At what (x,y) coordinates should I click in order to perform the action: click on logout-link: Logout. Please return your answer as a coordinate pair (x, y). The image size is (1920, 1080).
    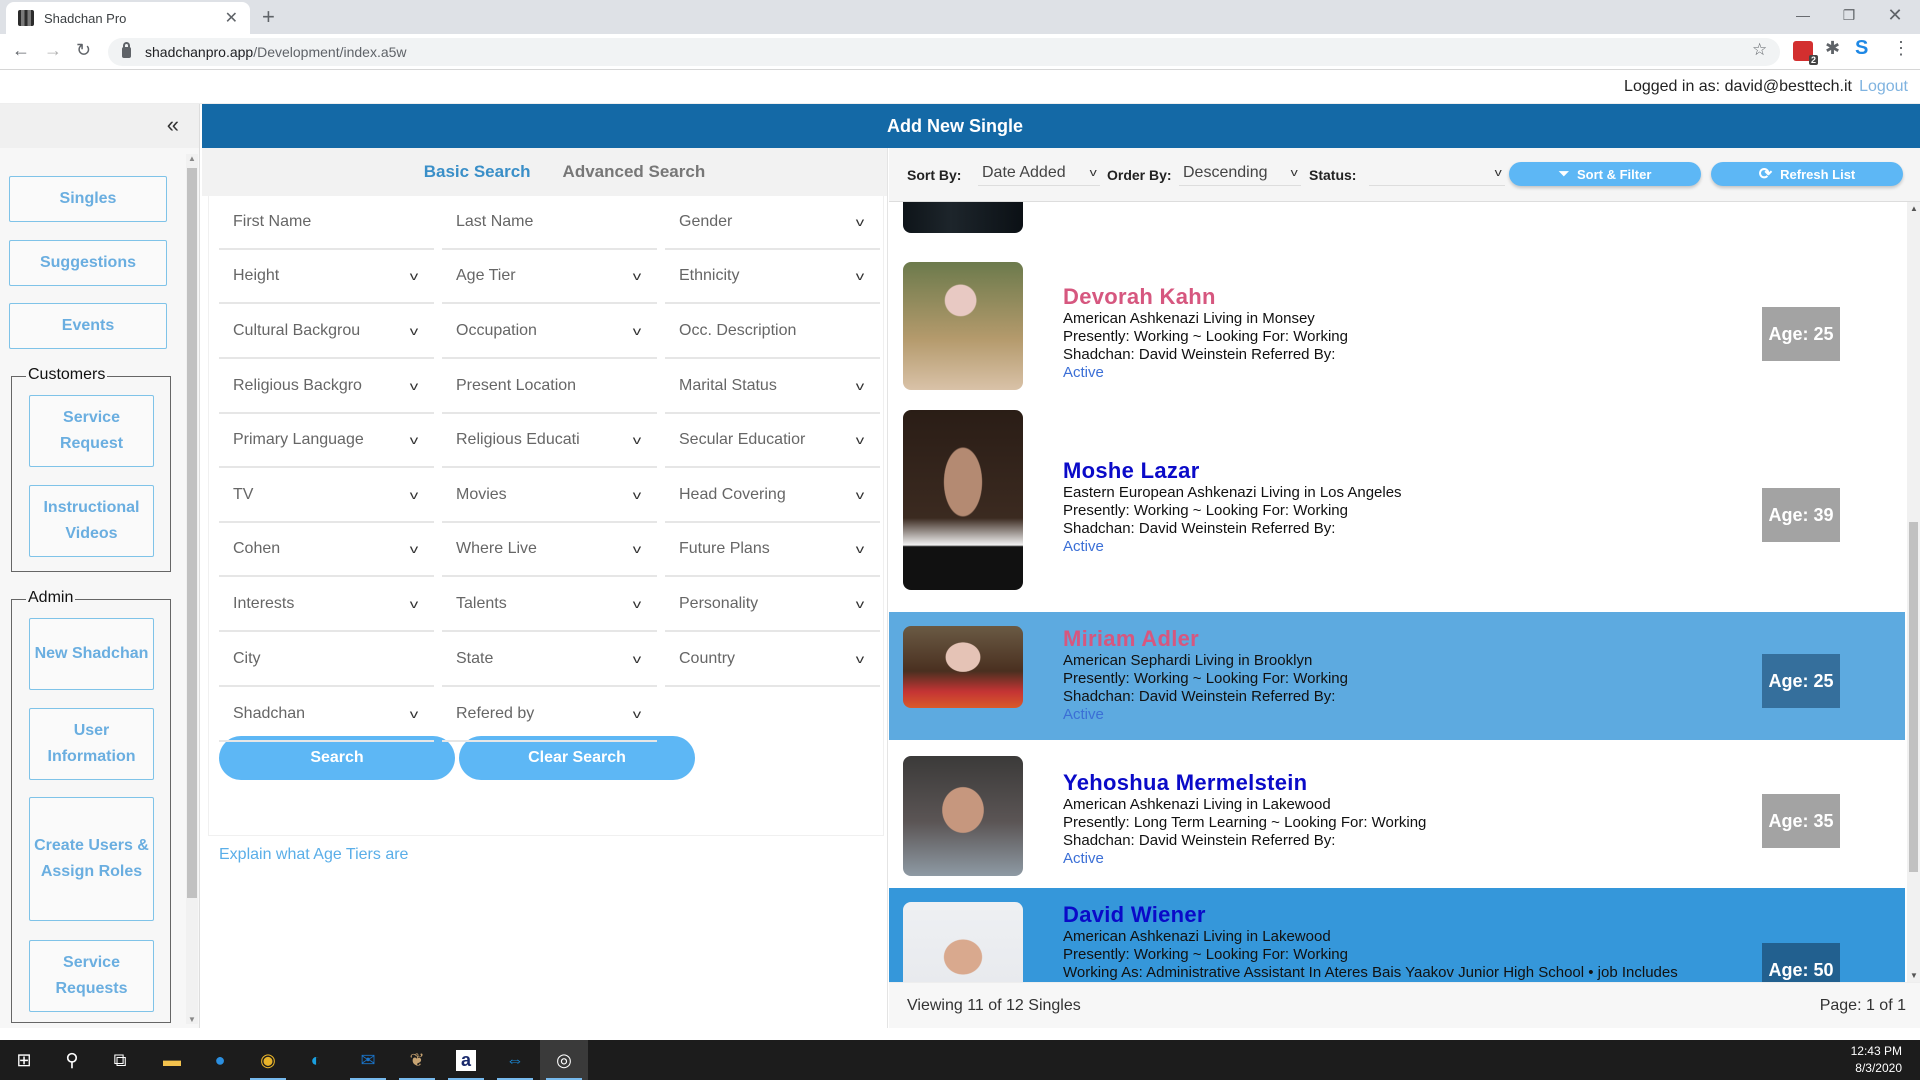
    Looking at the image, I should click on (1883, 87).